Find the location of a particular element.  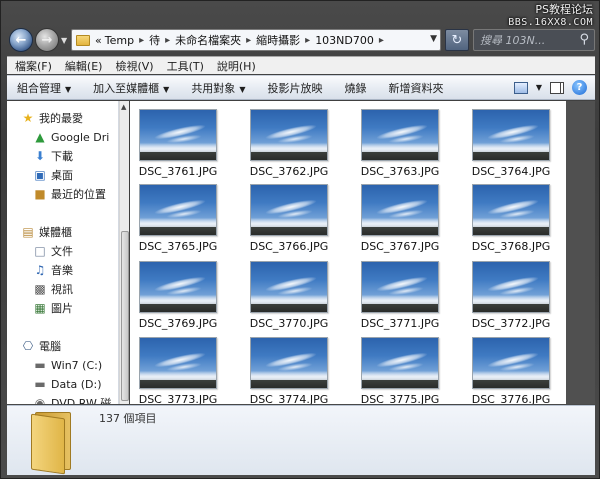

sidebar-item-label: 最近的位置 is located at coordinates (78, 194).